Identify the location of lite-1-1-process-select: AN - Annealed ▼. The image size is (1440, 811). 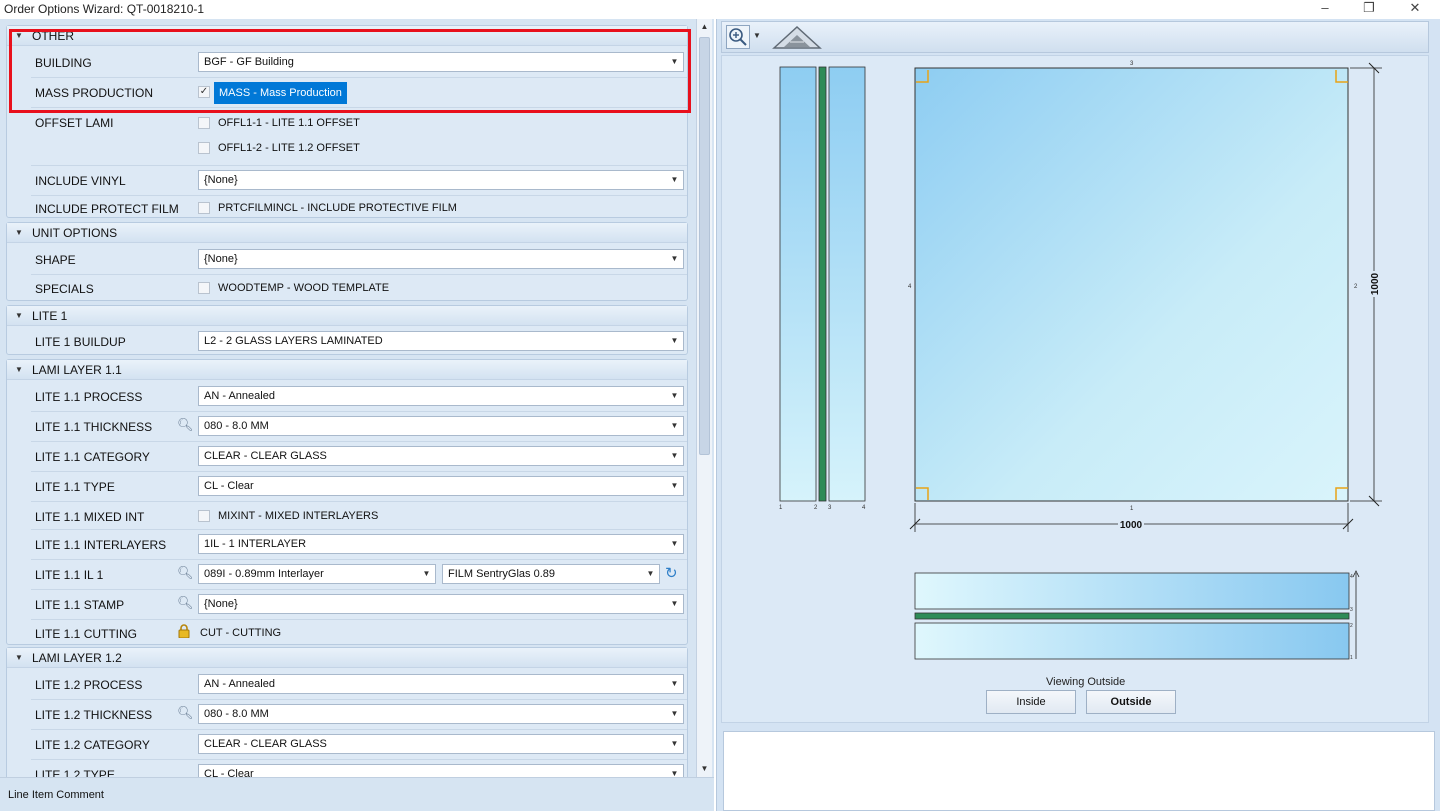
(441, 396).